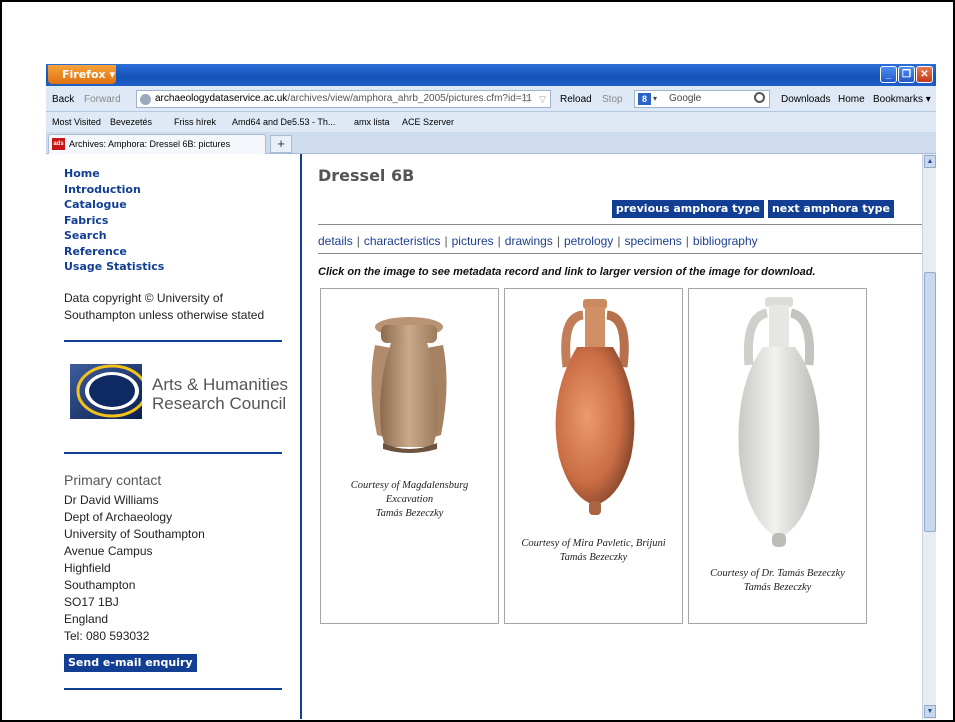 The height and width of the screenshot is (722, 955). Describe the element at coordinates (219, 403) in the screenshot. I see `ahrc-line: Research Council` at that location.